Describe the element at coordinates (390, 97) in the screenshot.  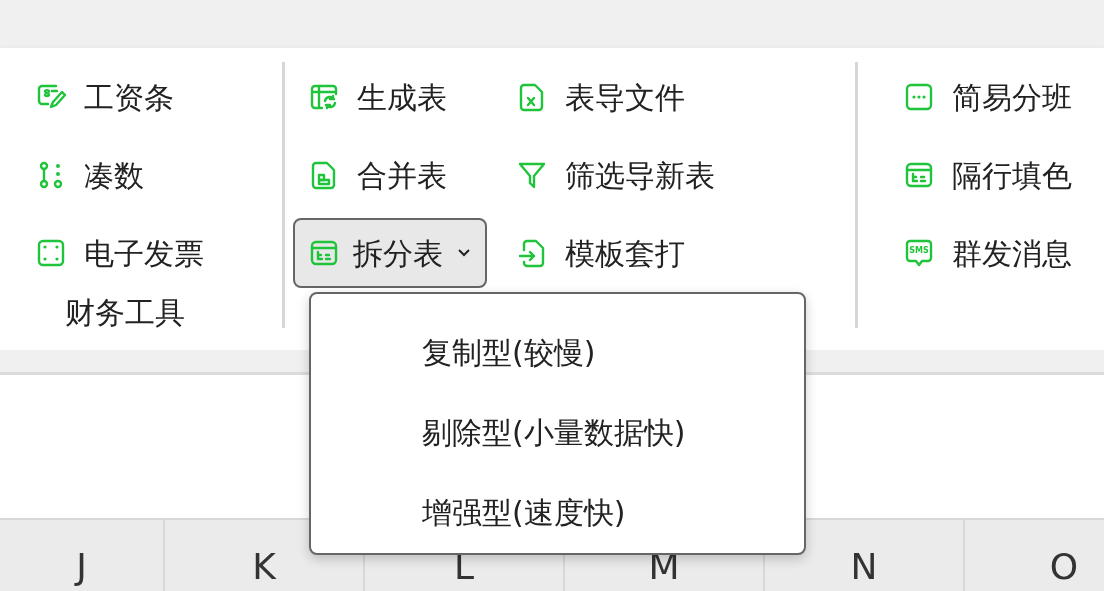
I see `tool-button: 生成表` at that location.